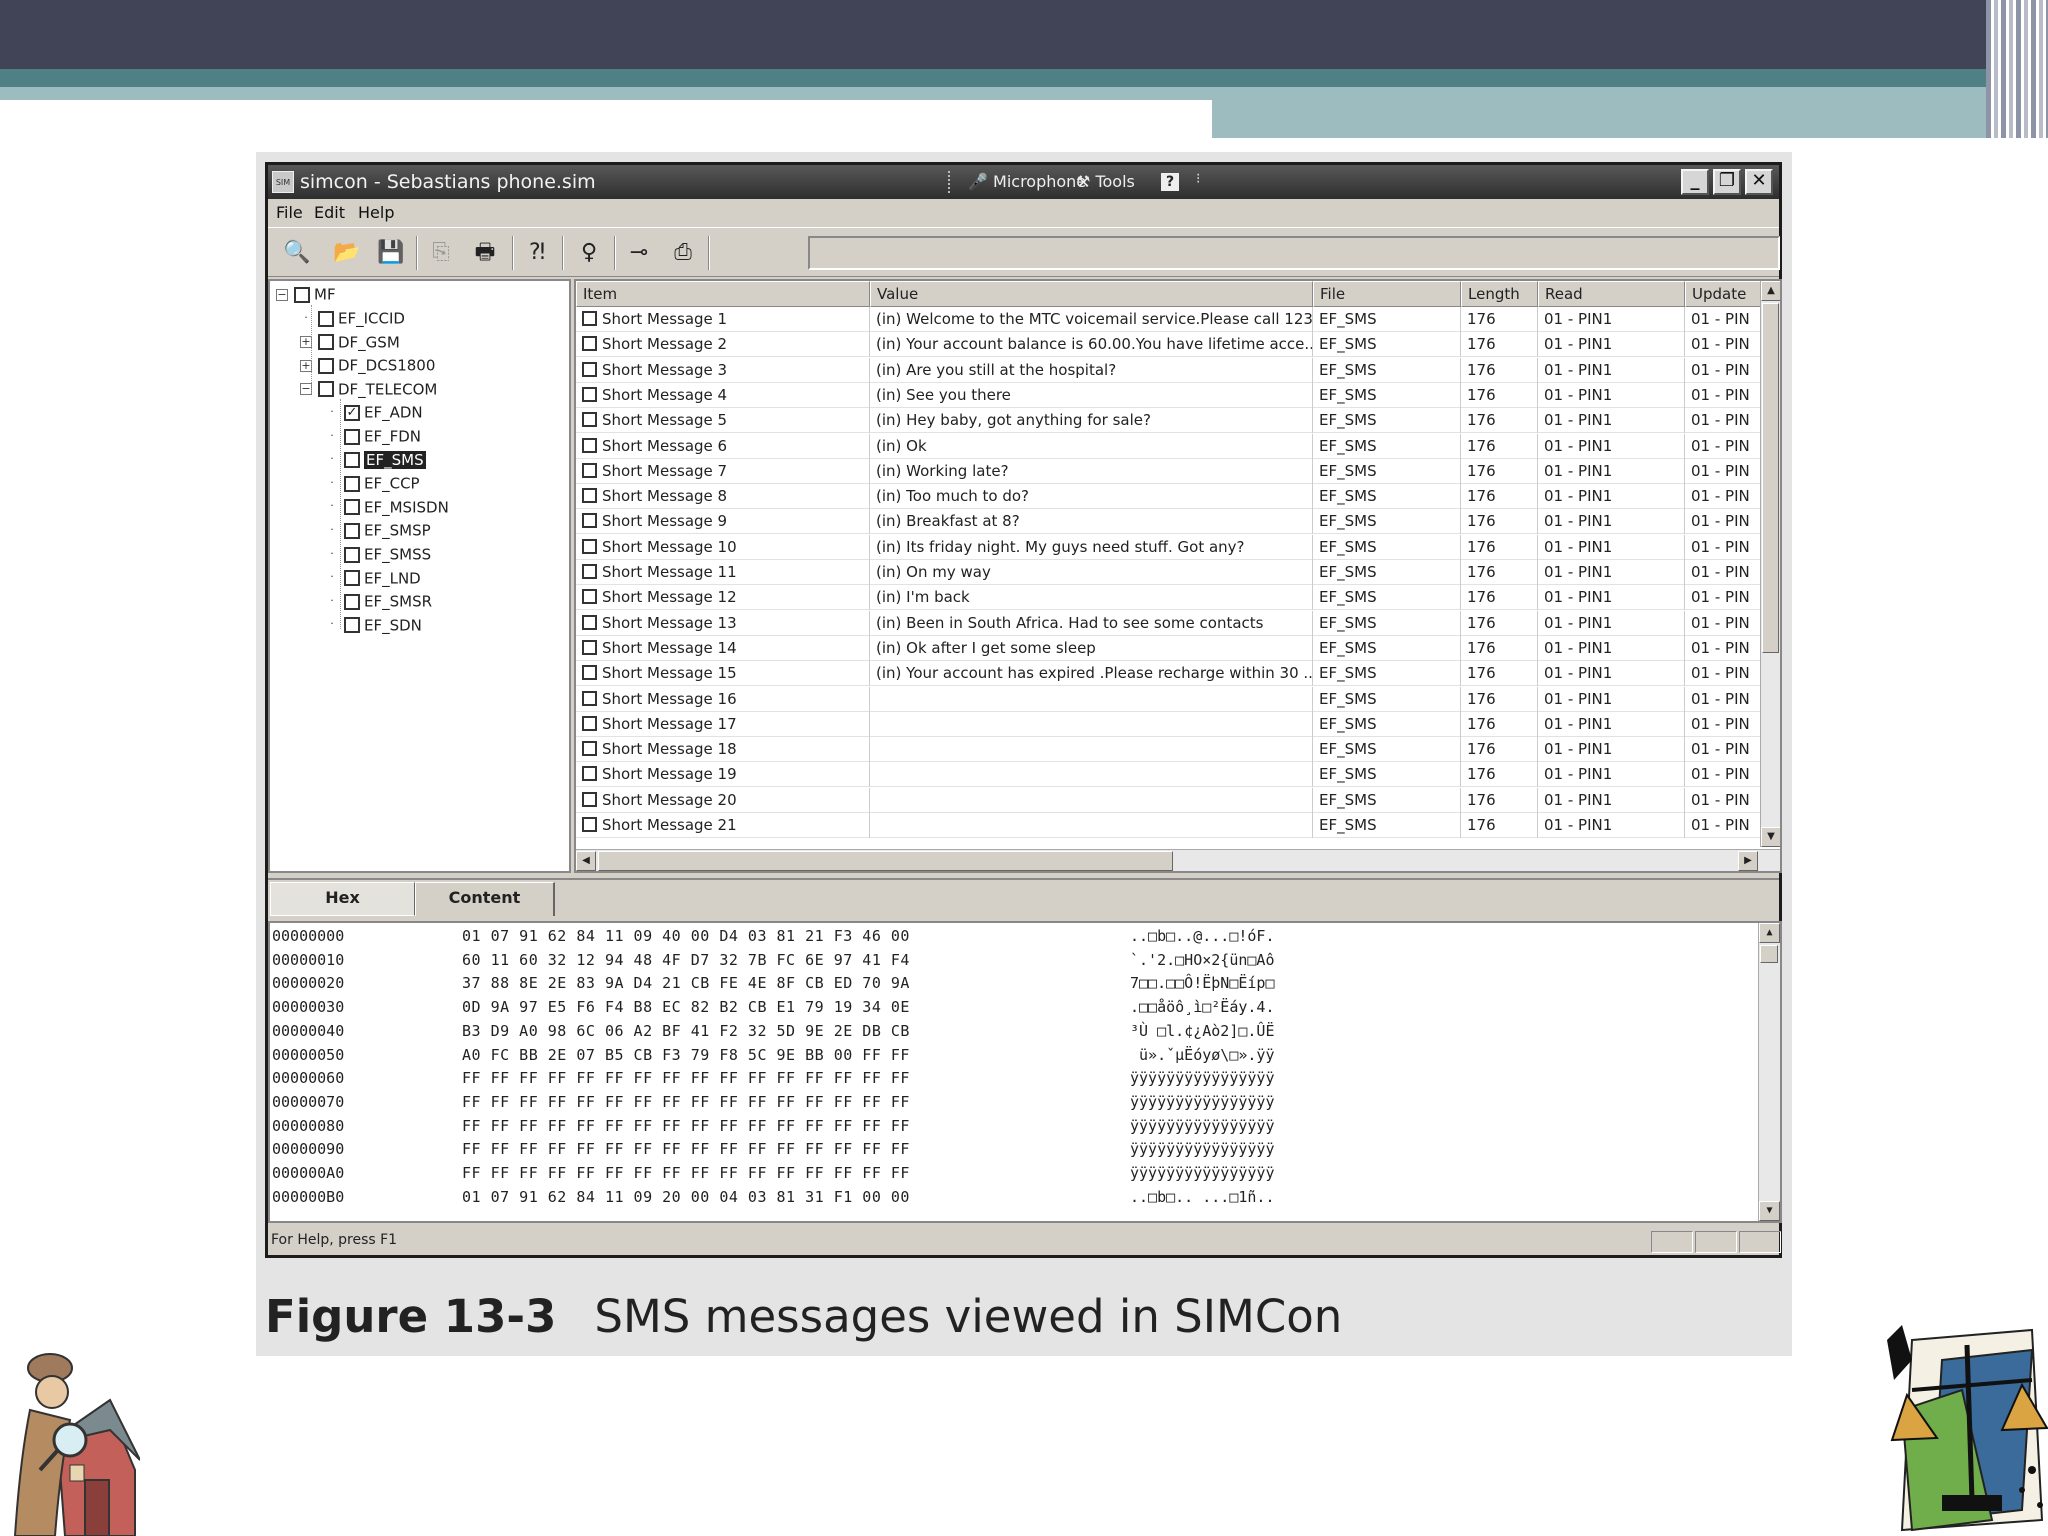 This screenshot has width=2048, height=1536. I want to click on column-header: Read, so click(1611, 294).